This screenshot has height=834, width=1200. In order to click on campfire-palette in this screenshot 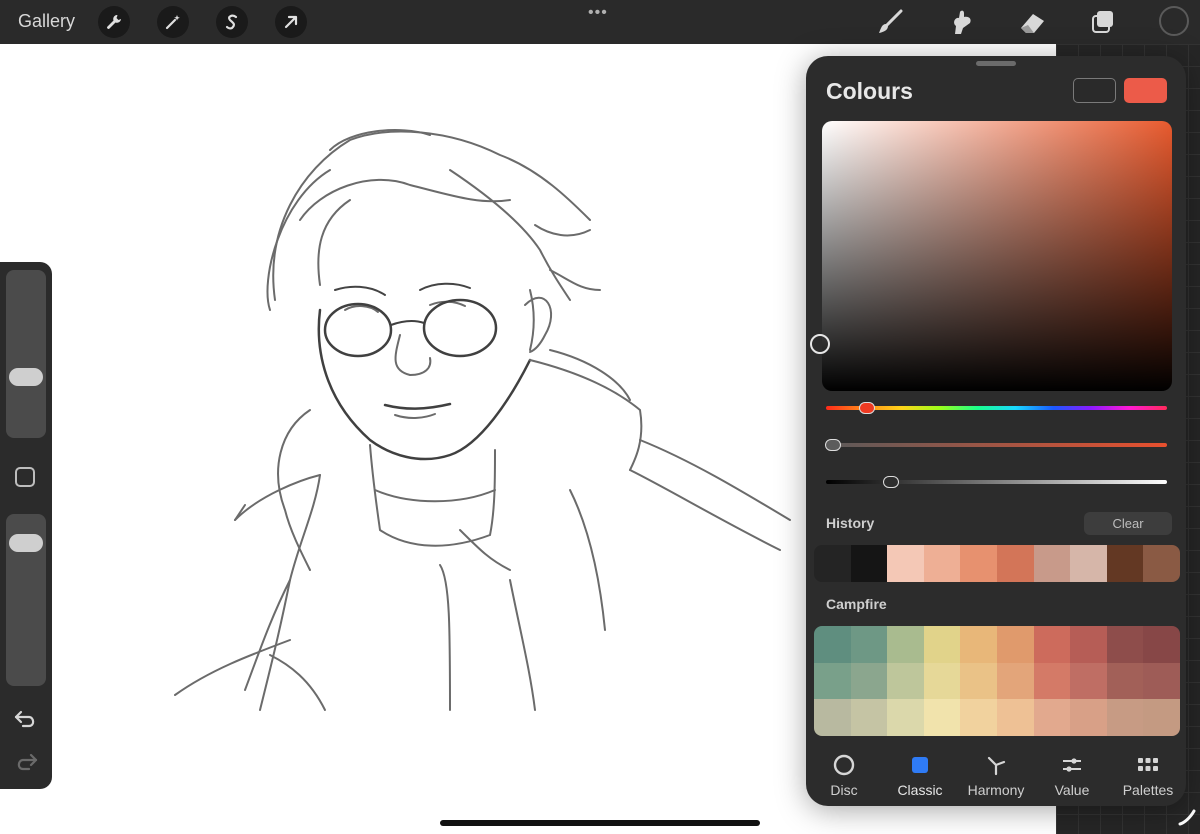, I will do `click(997, 681)`.